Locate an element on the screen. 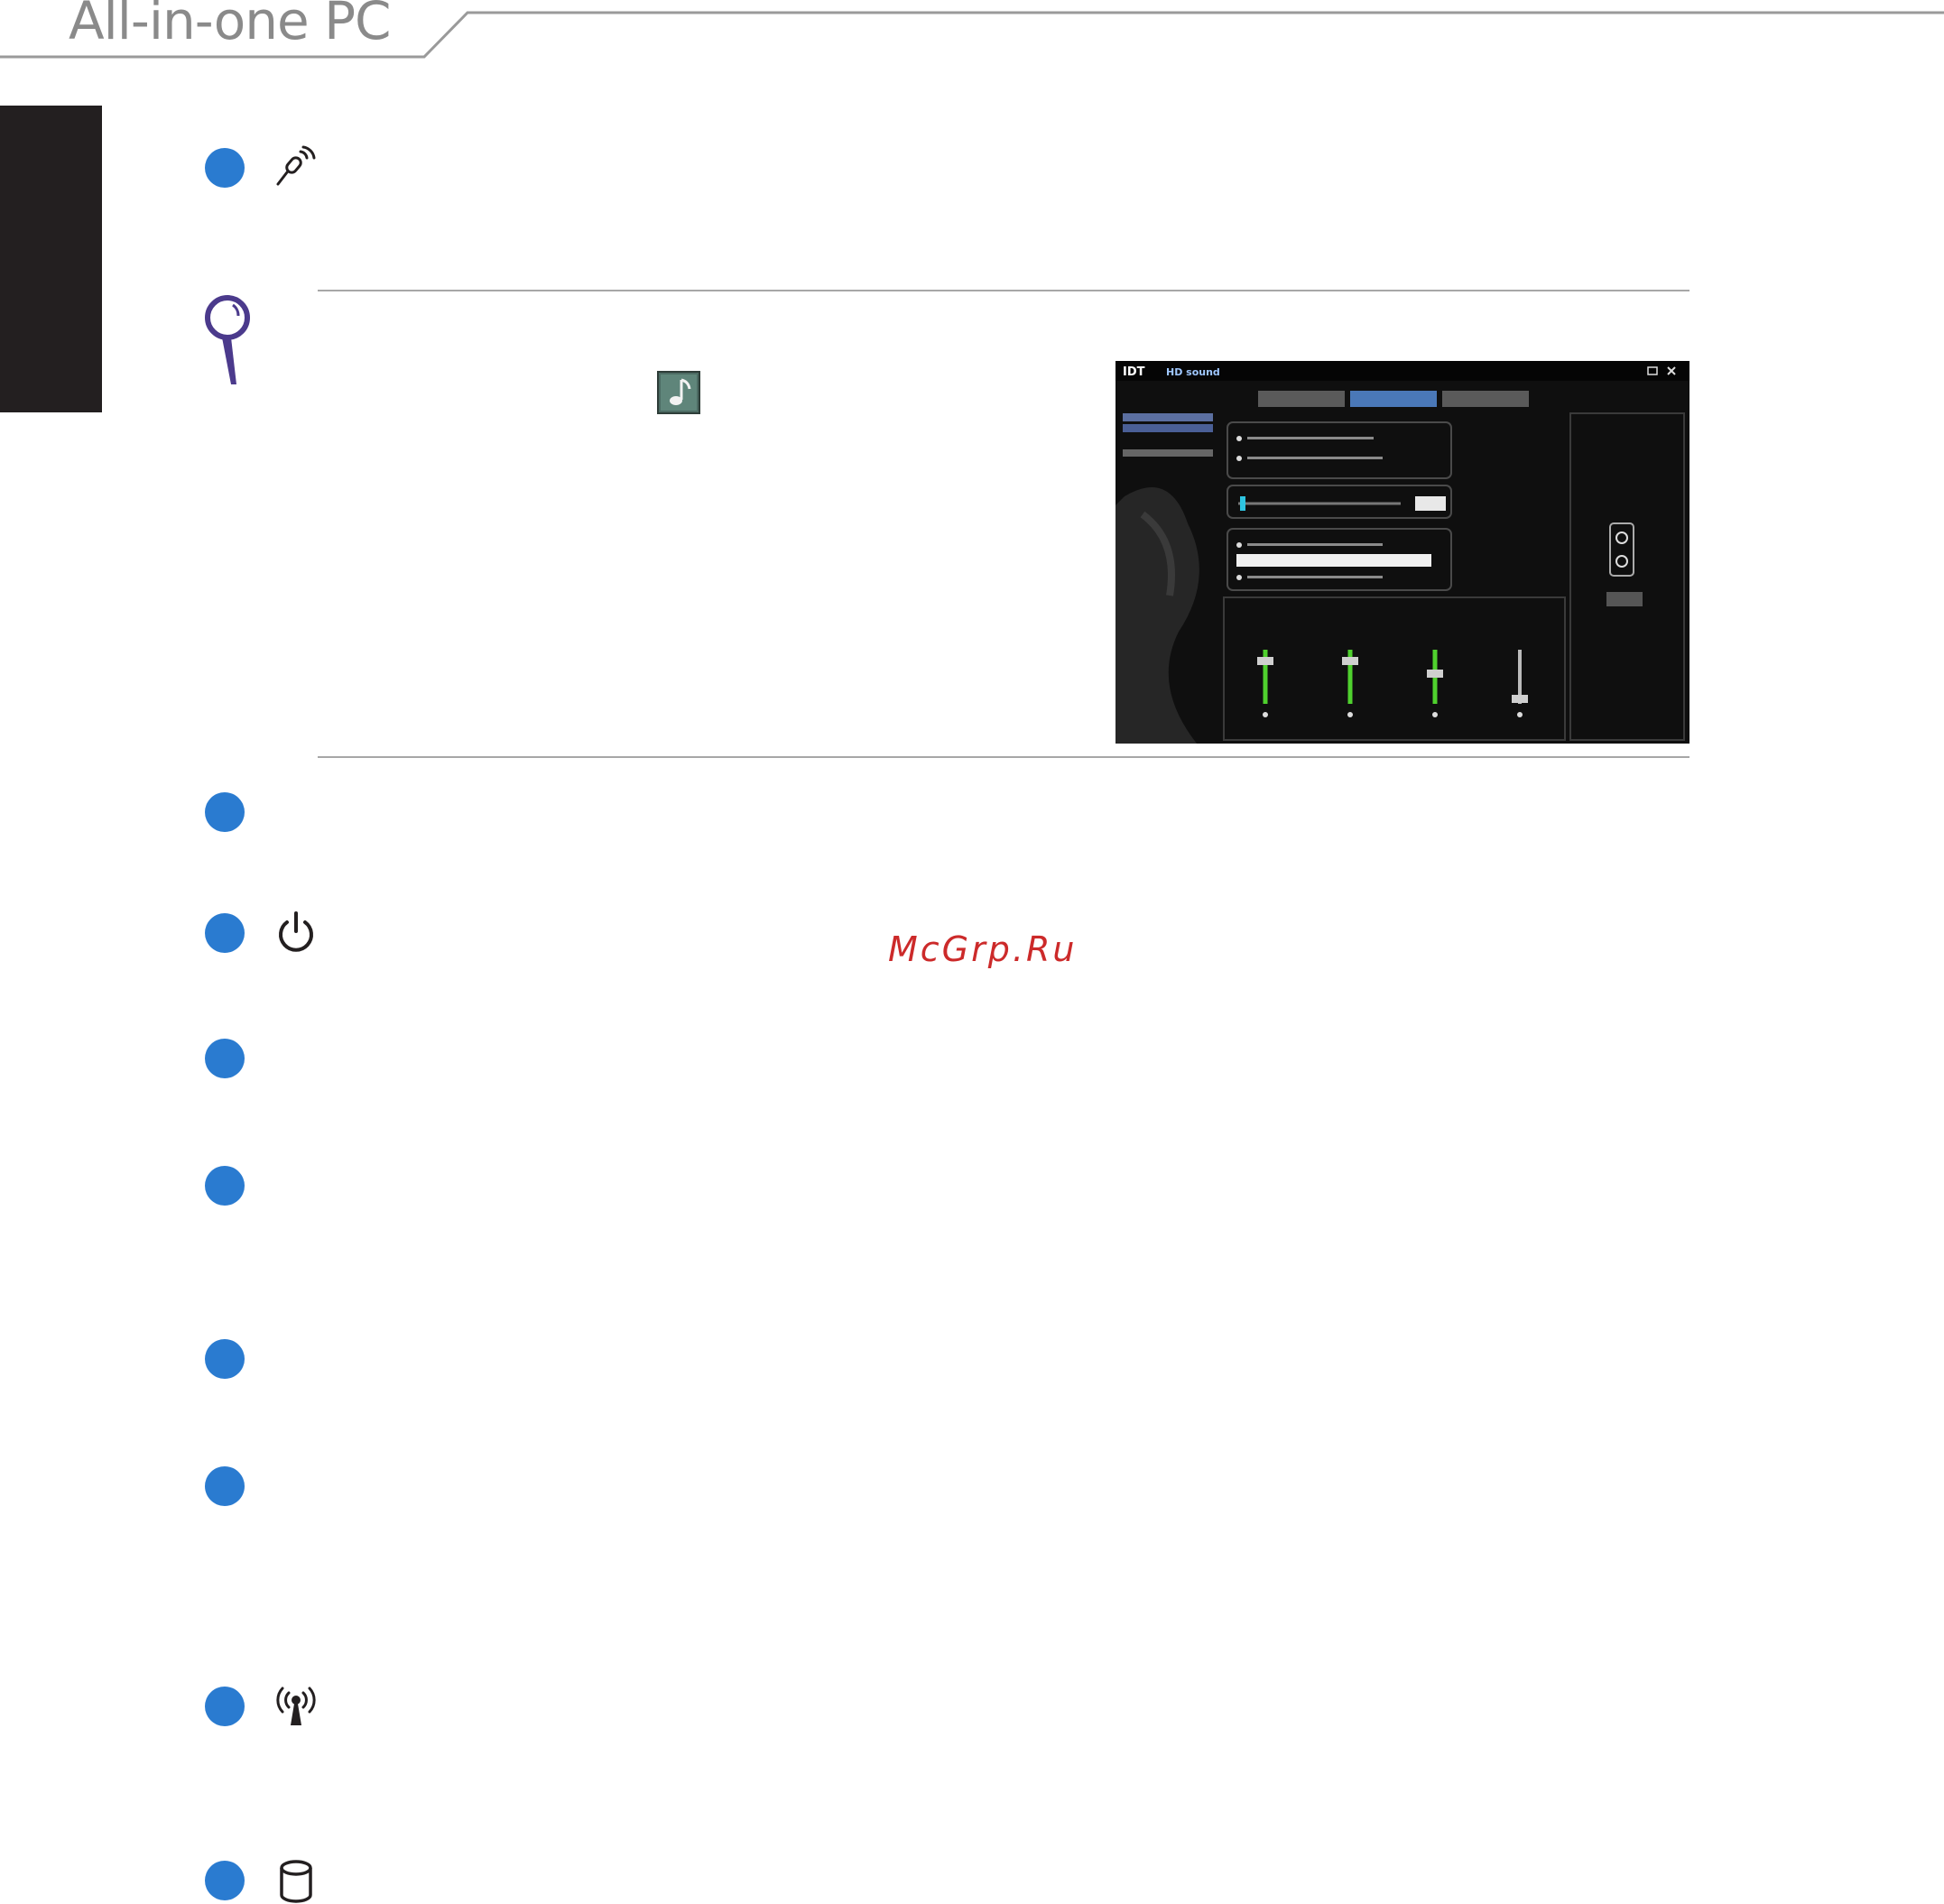 Image resolution: width=1944 pixels, height=1904 pixels. header-title: All-in-one PC is located at coordinates (231, 25).